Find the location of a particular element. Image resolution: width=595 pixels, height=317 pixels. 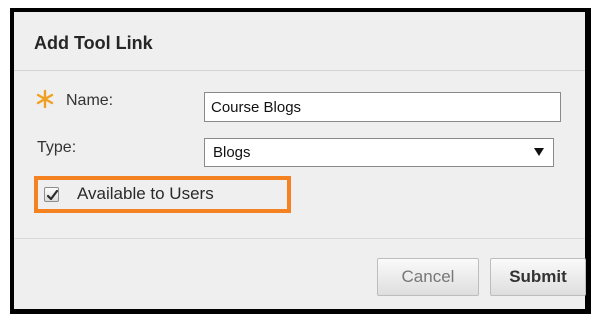

name-label: Name: is located at coordinates (90, 100).